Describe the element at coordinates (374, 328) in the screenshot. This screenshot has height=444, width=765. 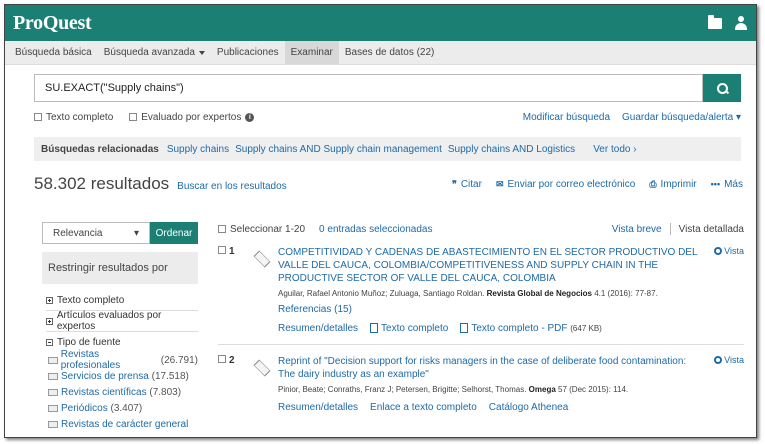
I see `document-icon` at that location.